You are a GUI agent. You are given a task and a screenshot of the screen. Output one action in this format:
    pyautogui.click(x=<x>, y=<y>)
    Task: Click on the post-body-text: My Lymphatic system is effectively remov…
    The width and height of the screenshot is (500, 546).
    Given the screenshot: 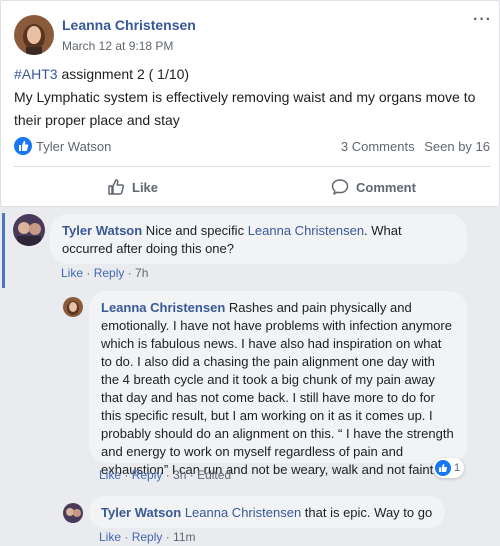 What is the action you would take?
    pyautogui.click(x=245, y=108)
    